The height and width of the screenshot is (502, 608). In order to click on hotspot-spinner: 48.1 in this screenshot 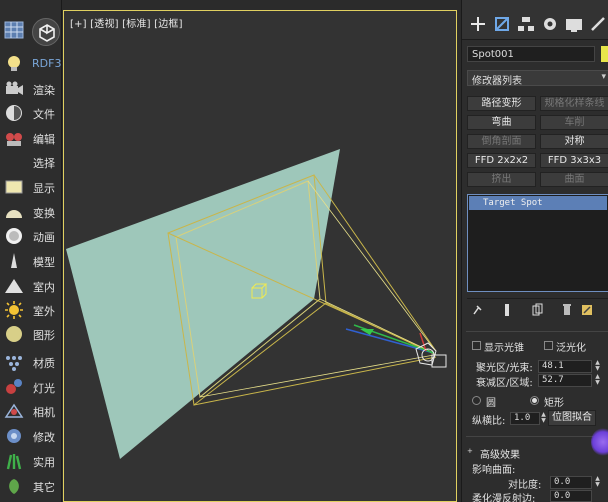, I will do `click(565, 366)`.